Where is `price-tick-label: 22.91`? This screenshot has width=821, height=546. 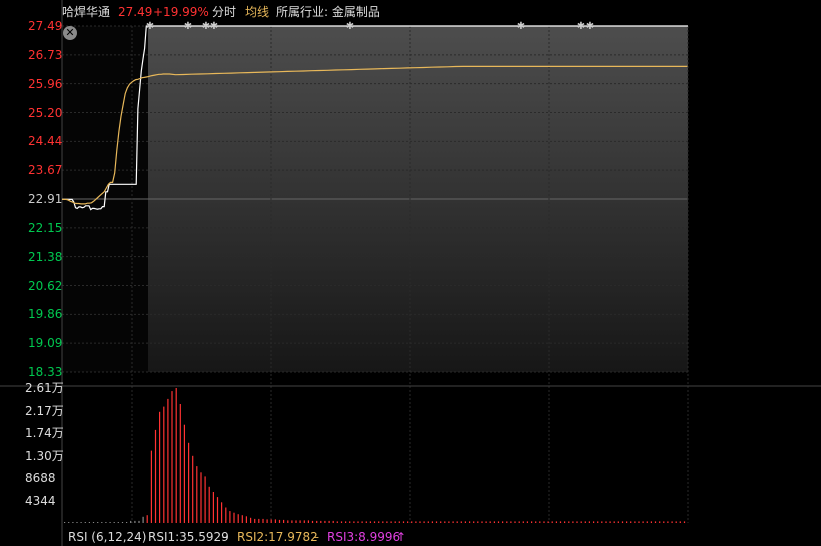 price-tick-label: 22.91 is located at coordinates (45, 199).